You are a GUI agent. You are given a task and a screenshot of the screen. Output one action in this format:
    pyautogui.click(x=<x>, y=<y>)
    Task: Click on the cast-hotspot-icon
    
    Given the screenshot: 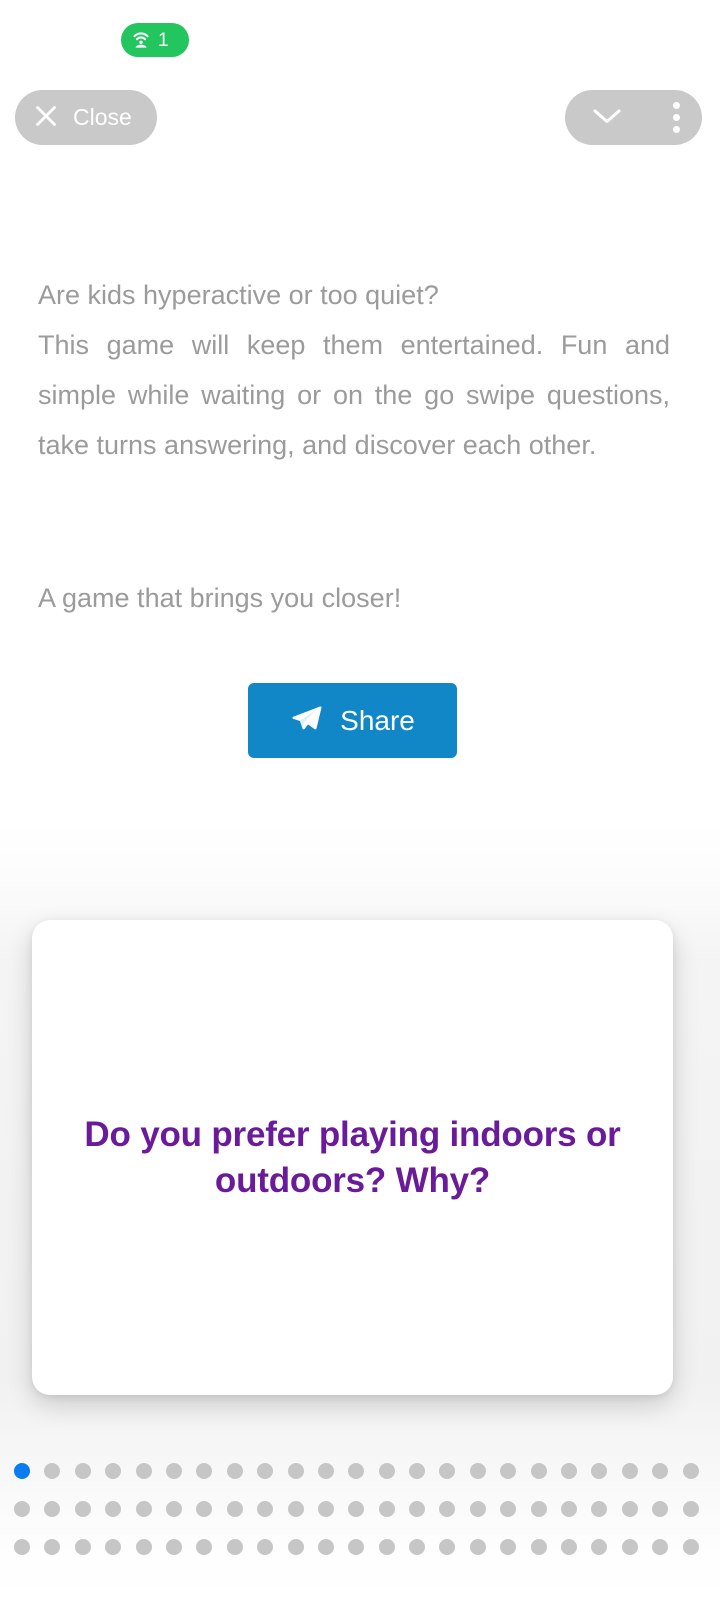 What is the action you would take?
    pyautogui.click(x=141, y=40)
    